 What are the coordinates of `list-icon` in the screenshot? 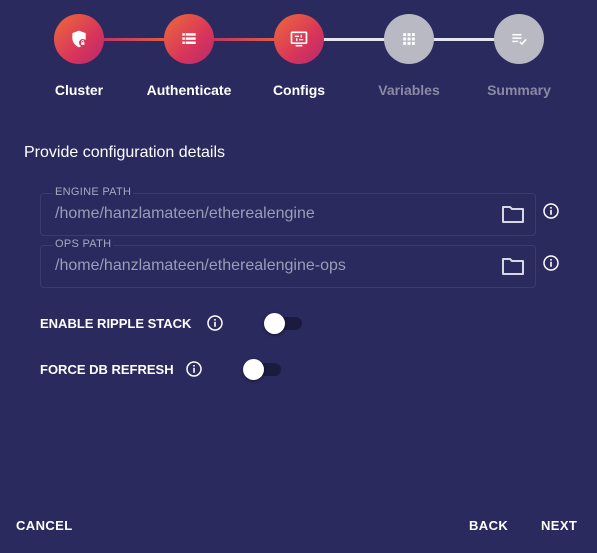 It's located at (189, 38).